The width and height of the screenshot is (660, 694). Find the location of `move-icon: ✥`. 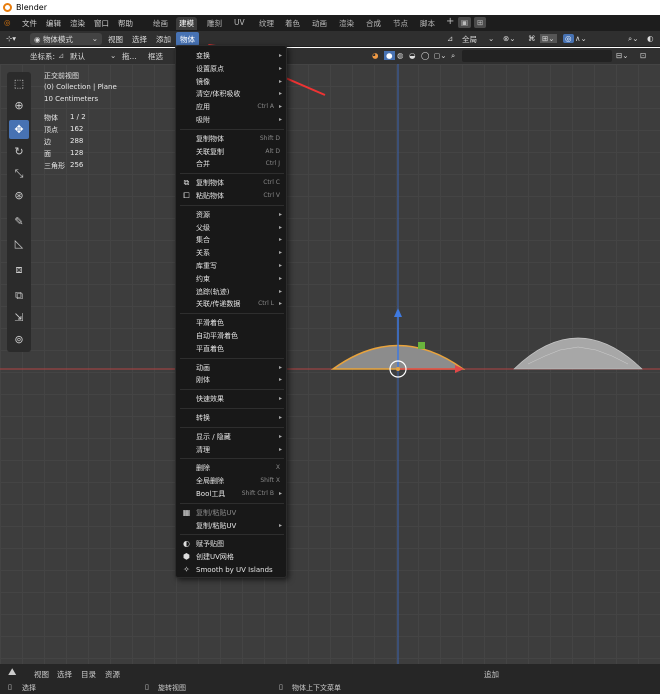

move-icon: ✥ is located at coordinates (19, 129).